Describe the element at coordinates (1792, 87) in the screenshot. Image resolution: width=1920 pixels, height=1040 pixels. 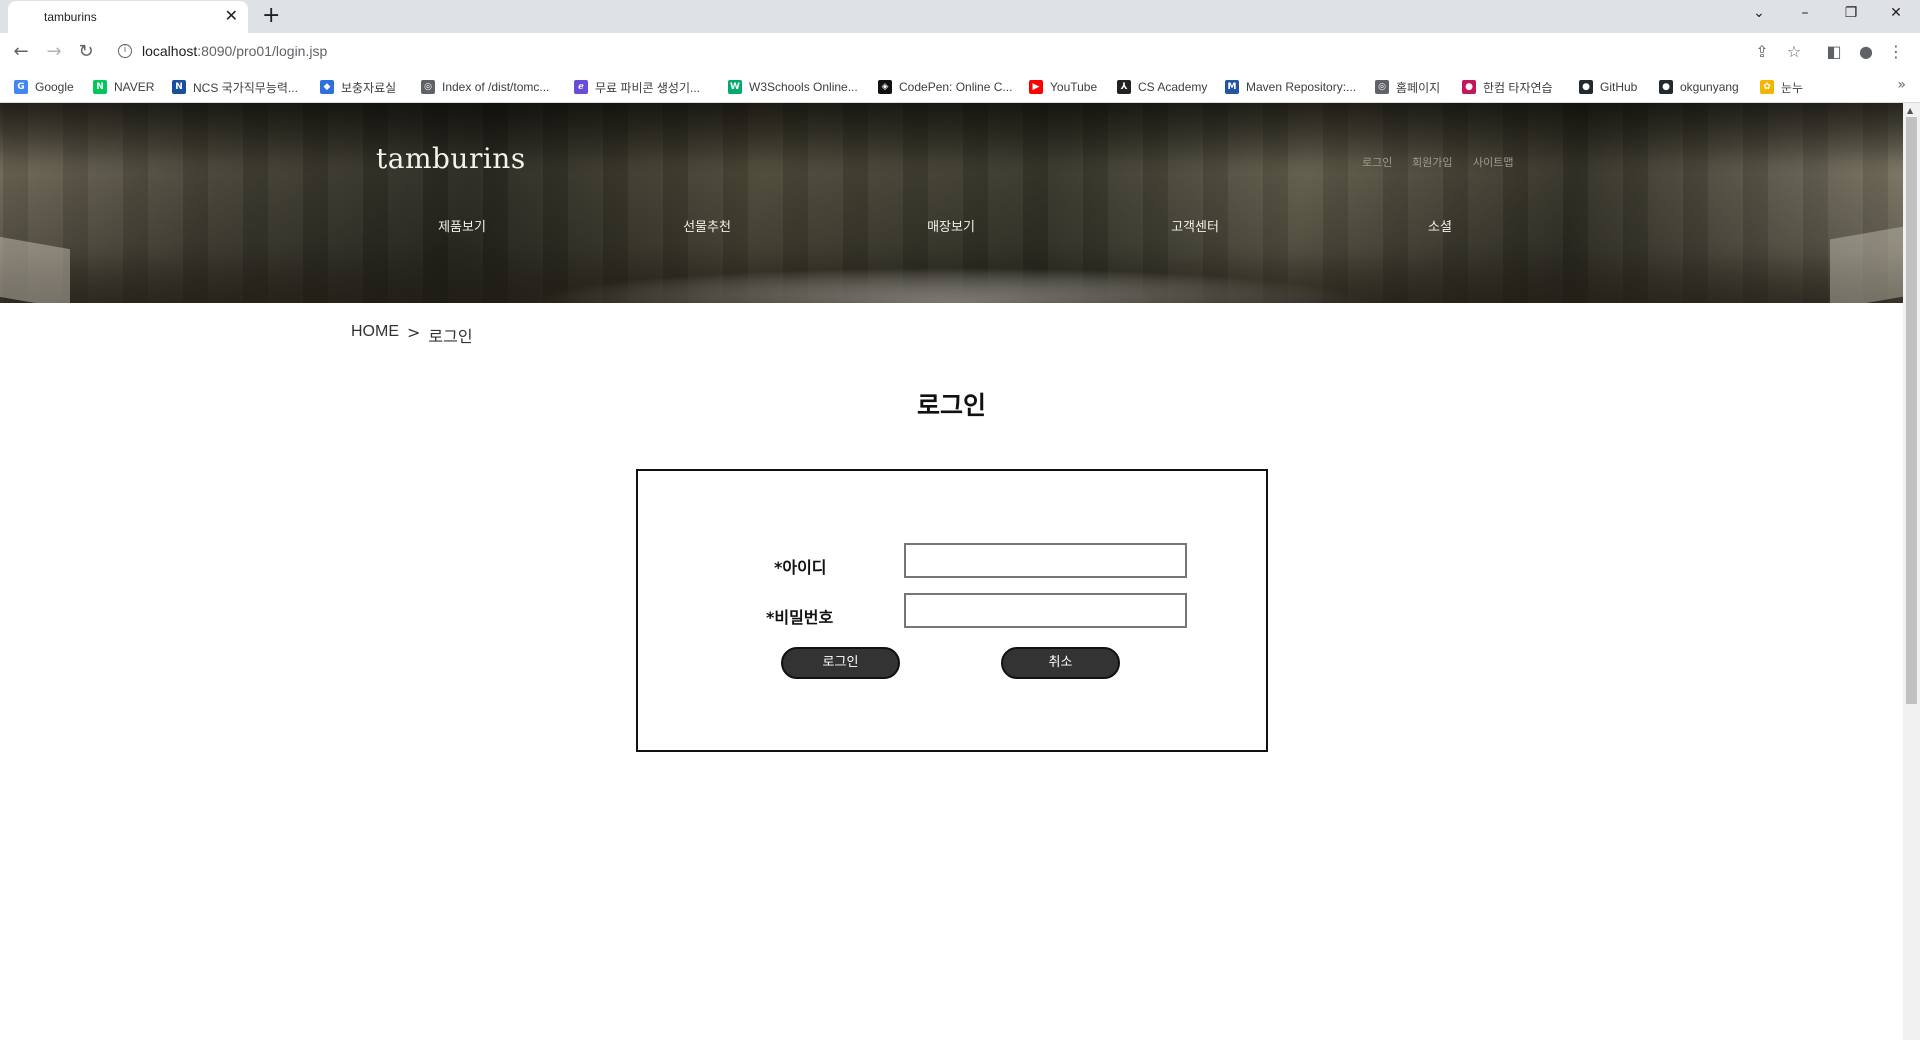
I see `bookmark-label: 눈누` at that location.